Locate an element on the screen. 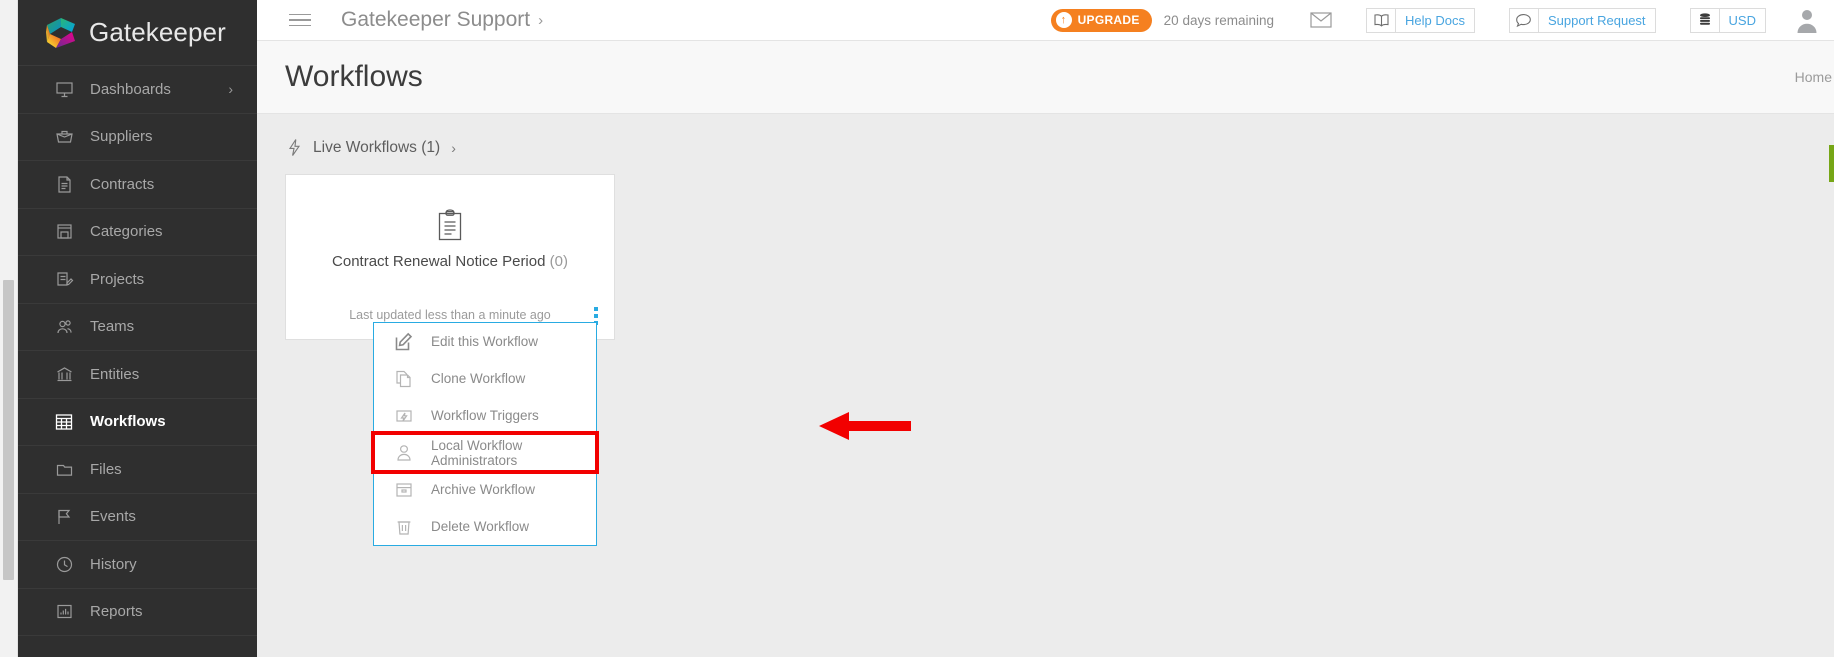 This screenshot has width=1834, height=657. clipboard-icon is located at coordinates (450, 226).